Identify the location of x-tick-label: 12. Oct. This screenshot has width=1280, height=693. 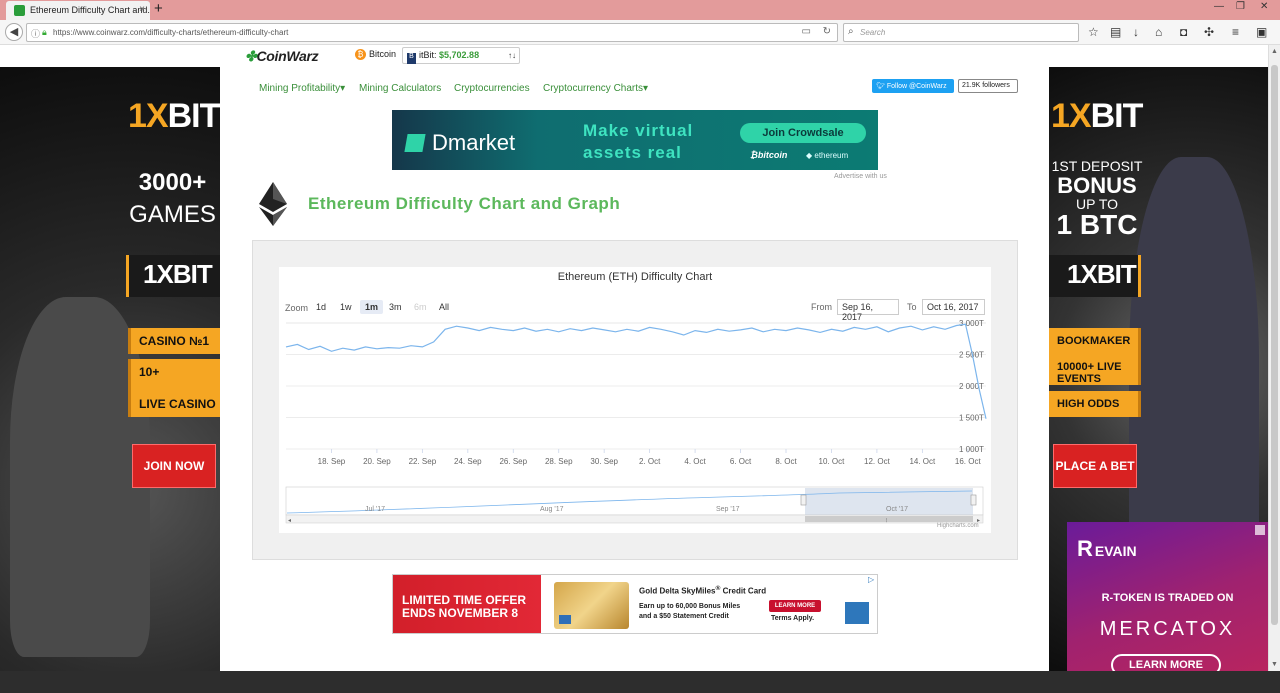
(877, 461).